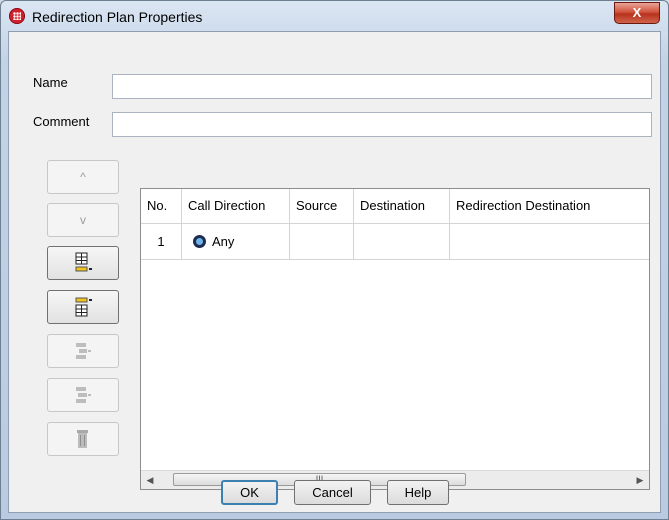 The height and width of the screenshot is (520, 669). What do you see at coordinates (150, 480) in the screenshot?
I see `scroll-left-icon: ◀` at bounding box center [150, 480].